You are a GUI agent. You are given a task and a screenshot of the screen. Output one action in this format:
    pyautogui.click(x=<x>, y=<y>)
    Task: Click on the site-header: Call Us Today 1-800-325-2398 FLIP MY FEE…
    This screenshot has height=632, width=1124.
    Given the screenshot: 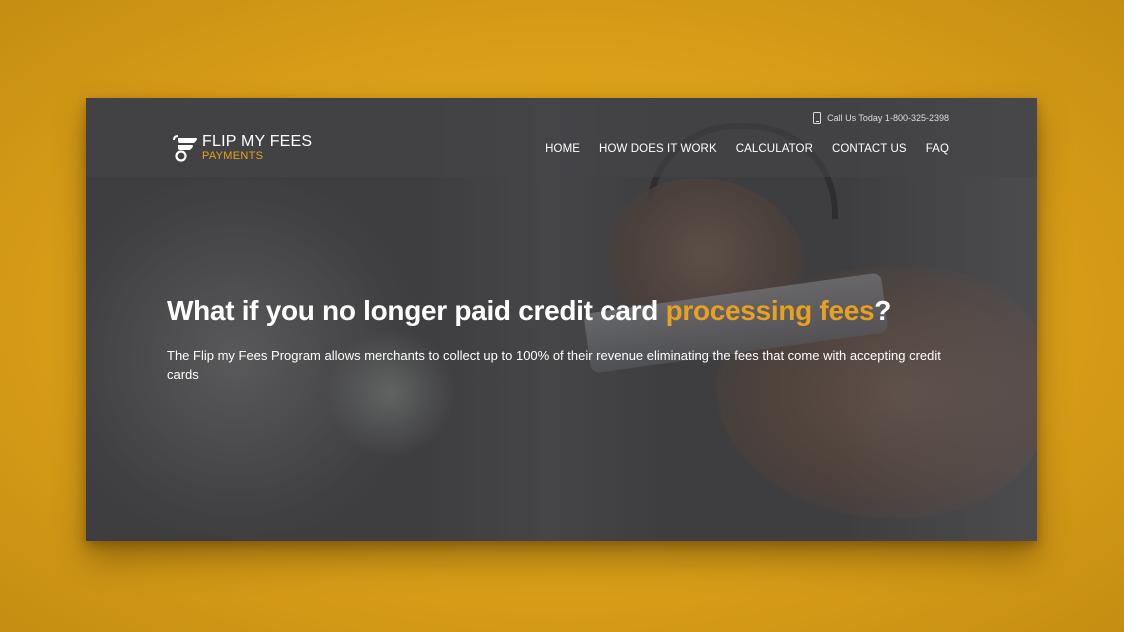 What is the action you would take?
    pyautogui.click(x=561, y=137)
    